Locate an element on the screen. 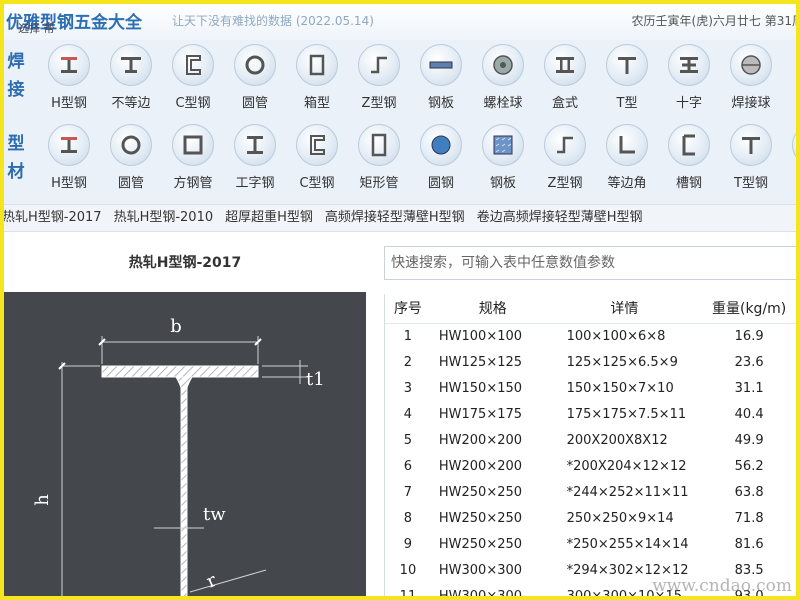 This screenshot has width=800, height=600. category-unequal-h-beam: 不等边 is located at coordinates (131, 82).